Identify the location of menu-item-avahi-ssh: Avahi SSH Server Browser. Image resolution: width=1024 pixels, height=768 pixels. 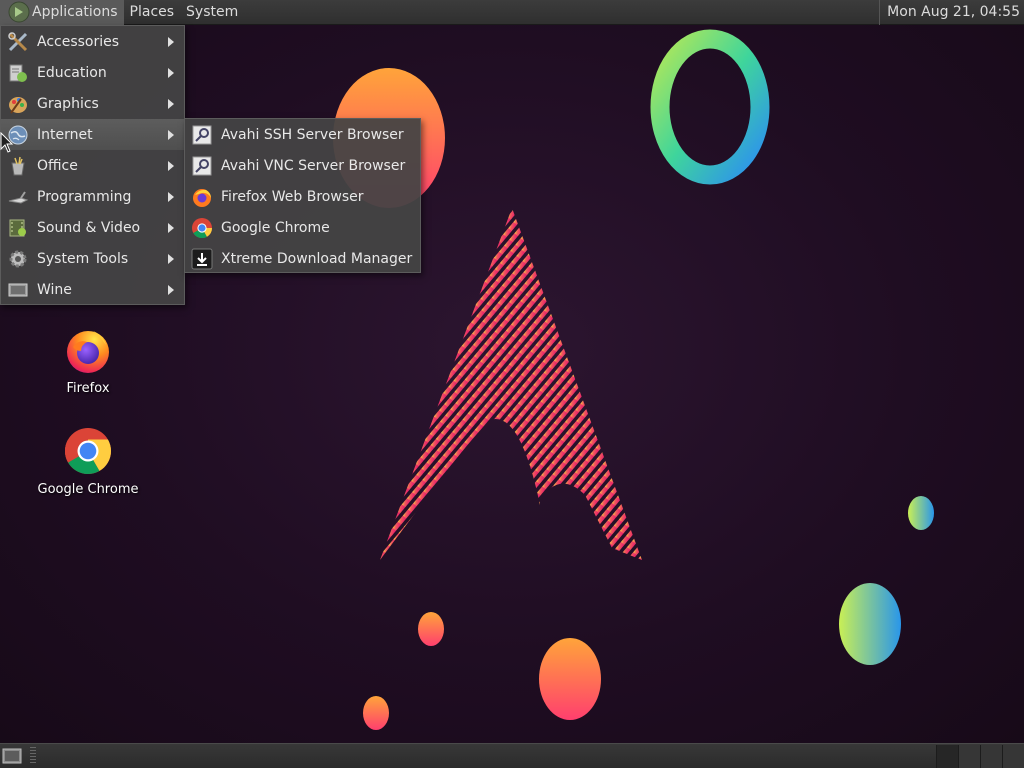
(302, 134).